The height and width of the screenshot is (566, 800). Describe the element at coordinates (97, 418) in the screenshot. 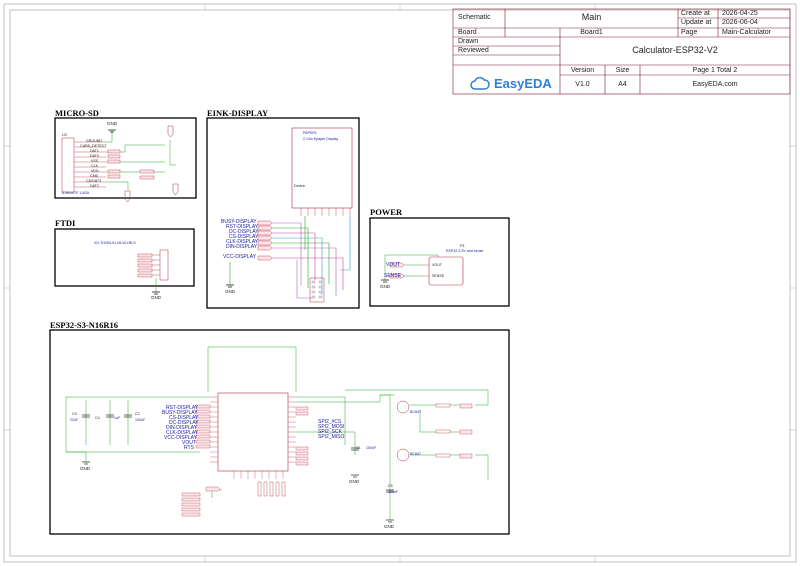

I see `cap-c4-ref: C4` at that location.